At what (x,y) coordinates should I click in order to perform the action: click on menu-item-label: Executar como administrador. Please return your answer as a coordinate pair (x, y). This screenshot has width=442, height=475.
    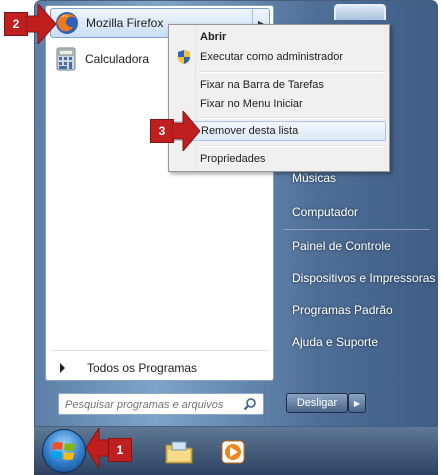
    Looking at the image, I should click on (272, 57).